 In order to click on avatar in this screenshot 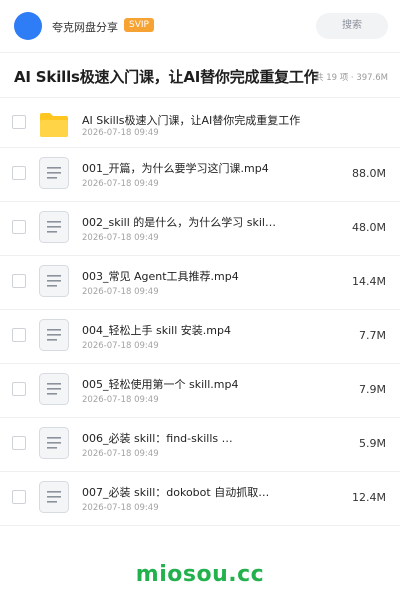, I will do `click(28, 26)`.